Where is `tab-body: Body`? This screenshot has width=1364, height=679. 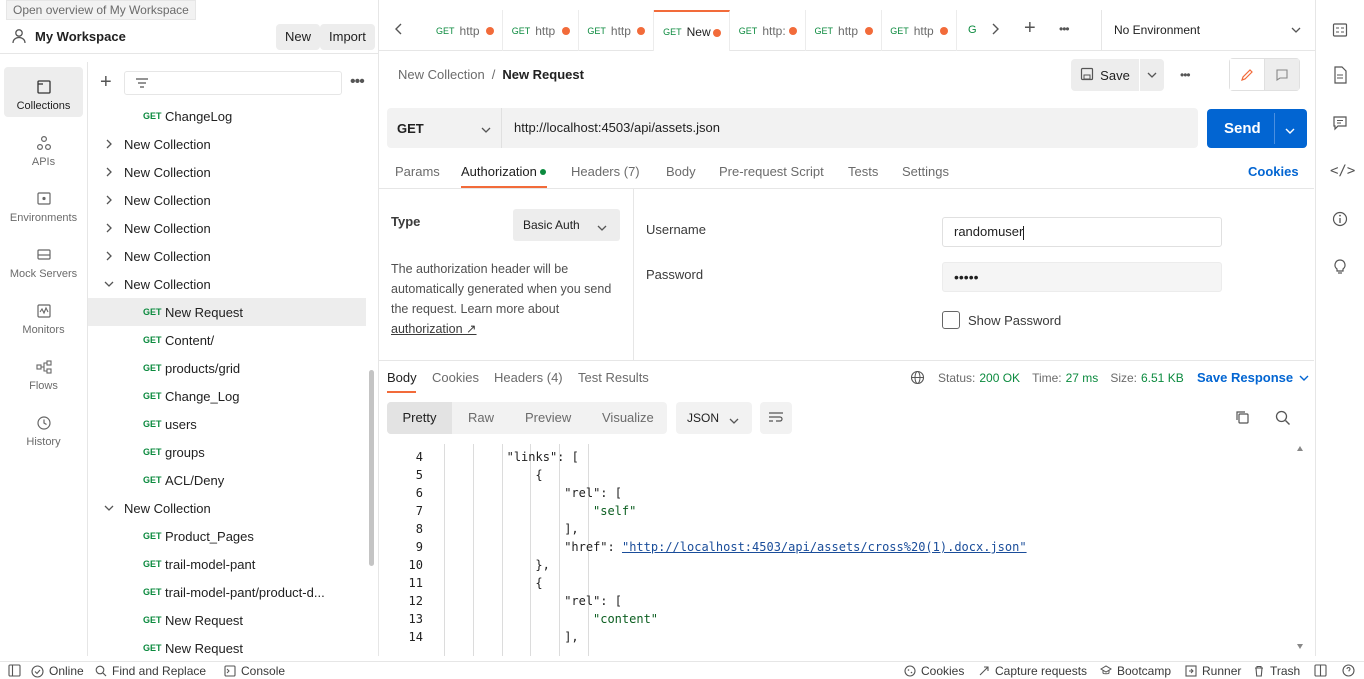
tab-body: Body is located at coordinates (681, 171).